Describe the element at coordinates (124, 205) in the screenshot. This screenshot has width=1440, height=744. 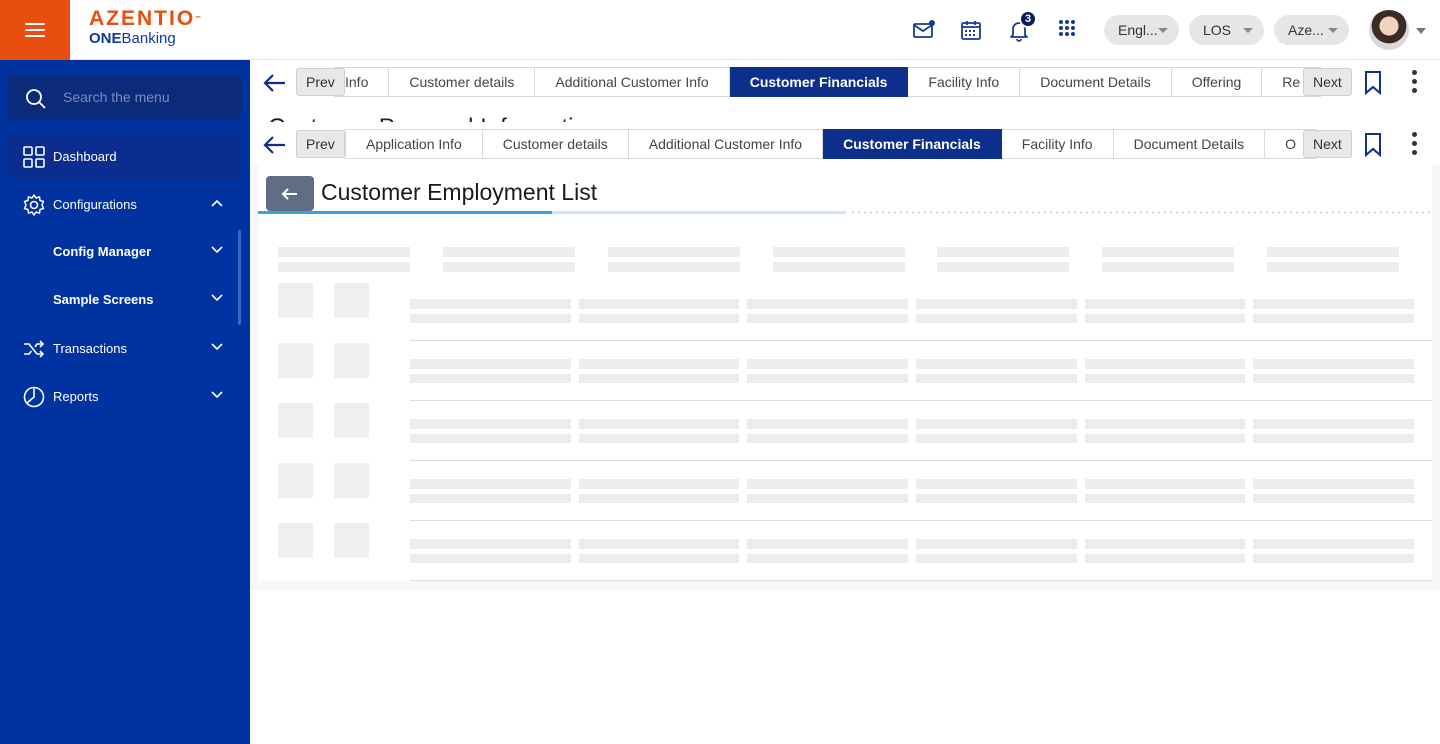
I see `sidebar-item-configurations: Configurations` at that location.